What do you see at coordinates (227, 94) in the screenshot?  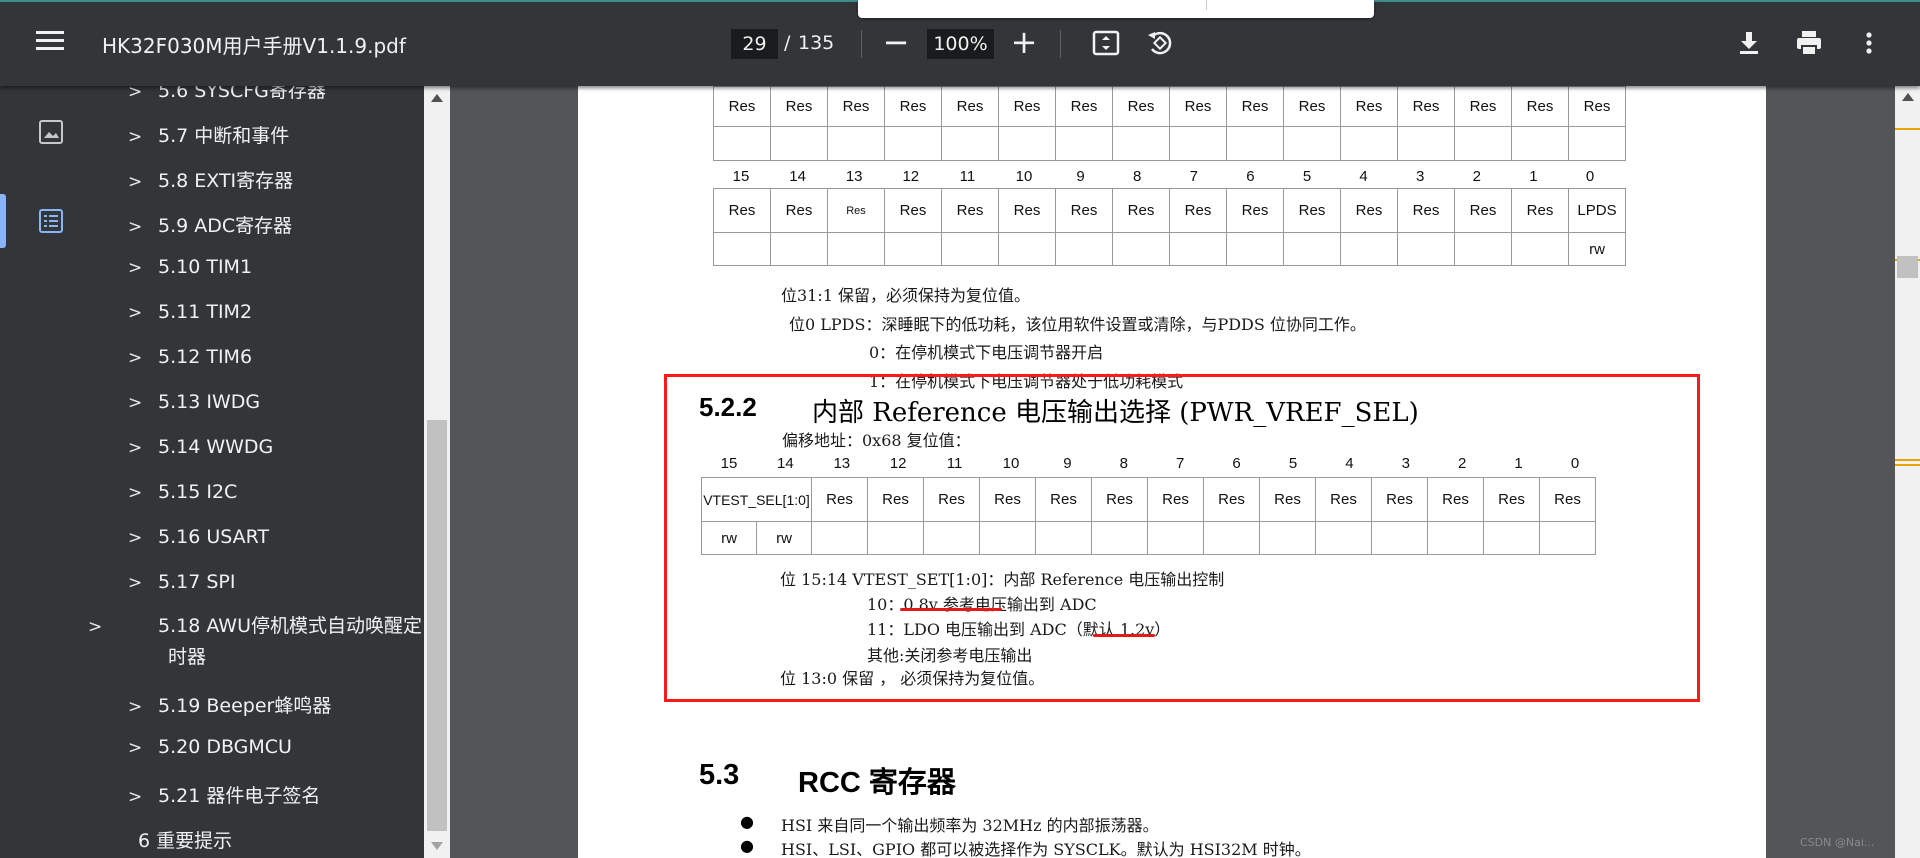 I see `outline-item: >5.6 SYSCFG寄存器` at bounding box center [227, 94].